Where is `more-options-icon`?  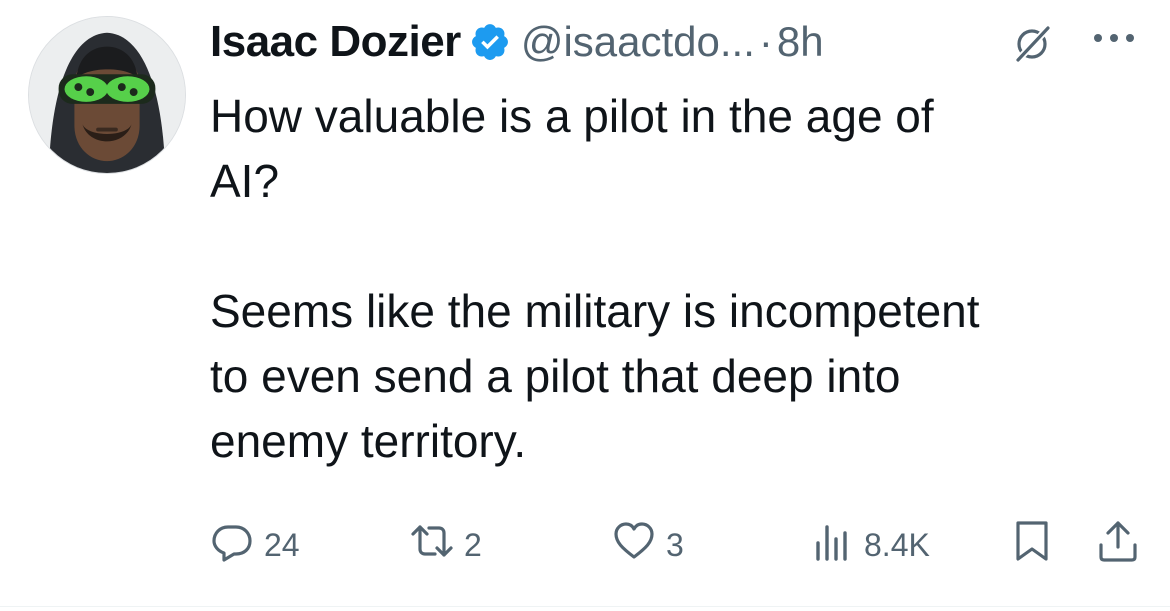 more-options-icon is located at coordinates (1114, 38).